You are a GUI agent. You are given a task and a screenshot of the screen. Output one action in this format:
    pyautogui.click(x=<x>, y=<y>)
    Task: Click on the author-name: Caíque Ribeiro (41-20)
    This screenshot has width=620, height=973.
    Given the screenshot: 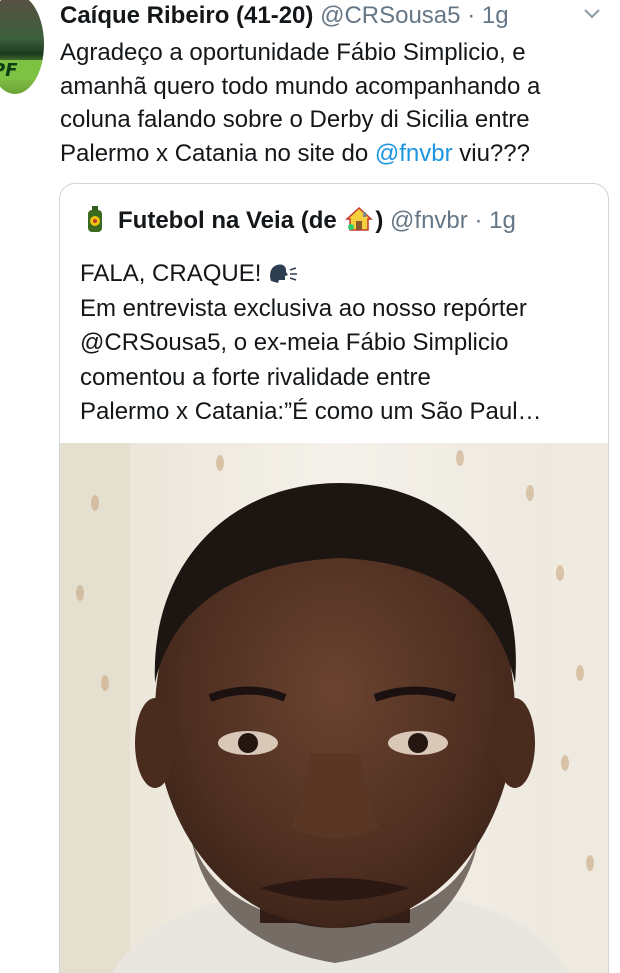 What is the action you would take?
    pyautogui.click(x=186, y=15)
    